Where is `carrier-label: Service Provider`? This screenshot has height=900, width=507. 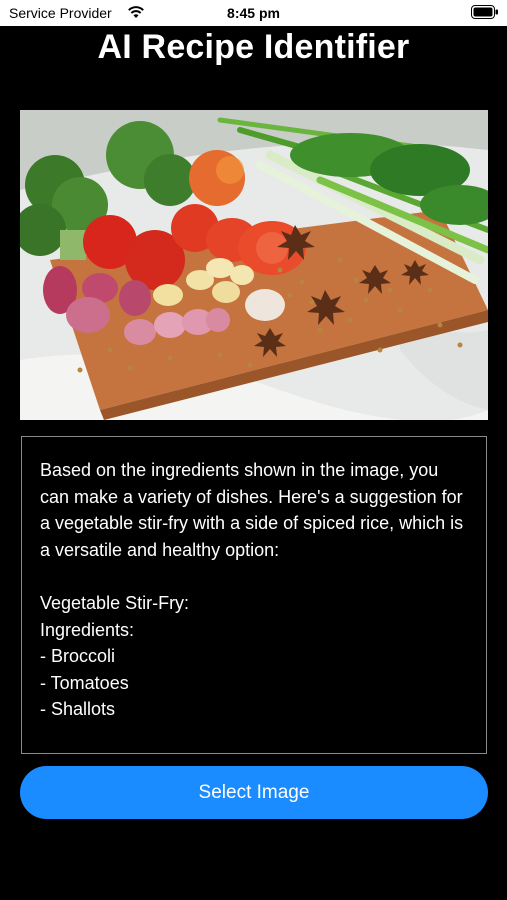
carrier-label: Service Provider is located at coordinates (60, 13).